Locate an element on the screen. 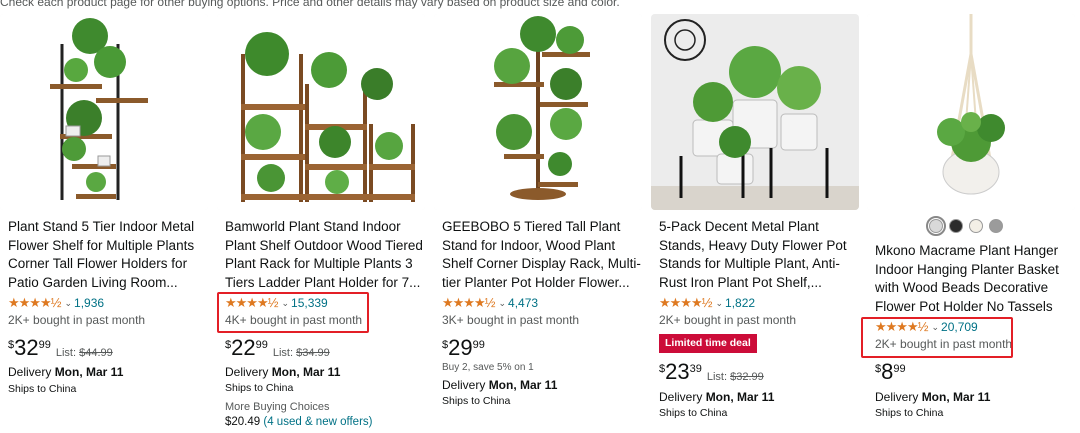 The image size is (1080, 433). rating-row: ★★★★½ ⌄ 1,936 is located at coordinates (56, 303).